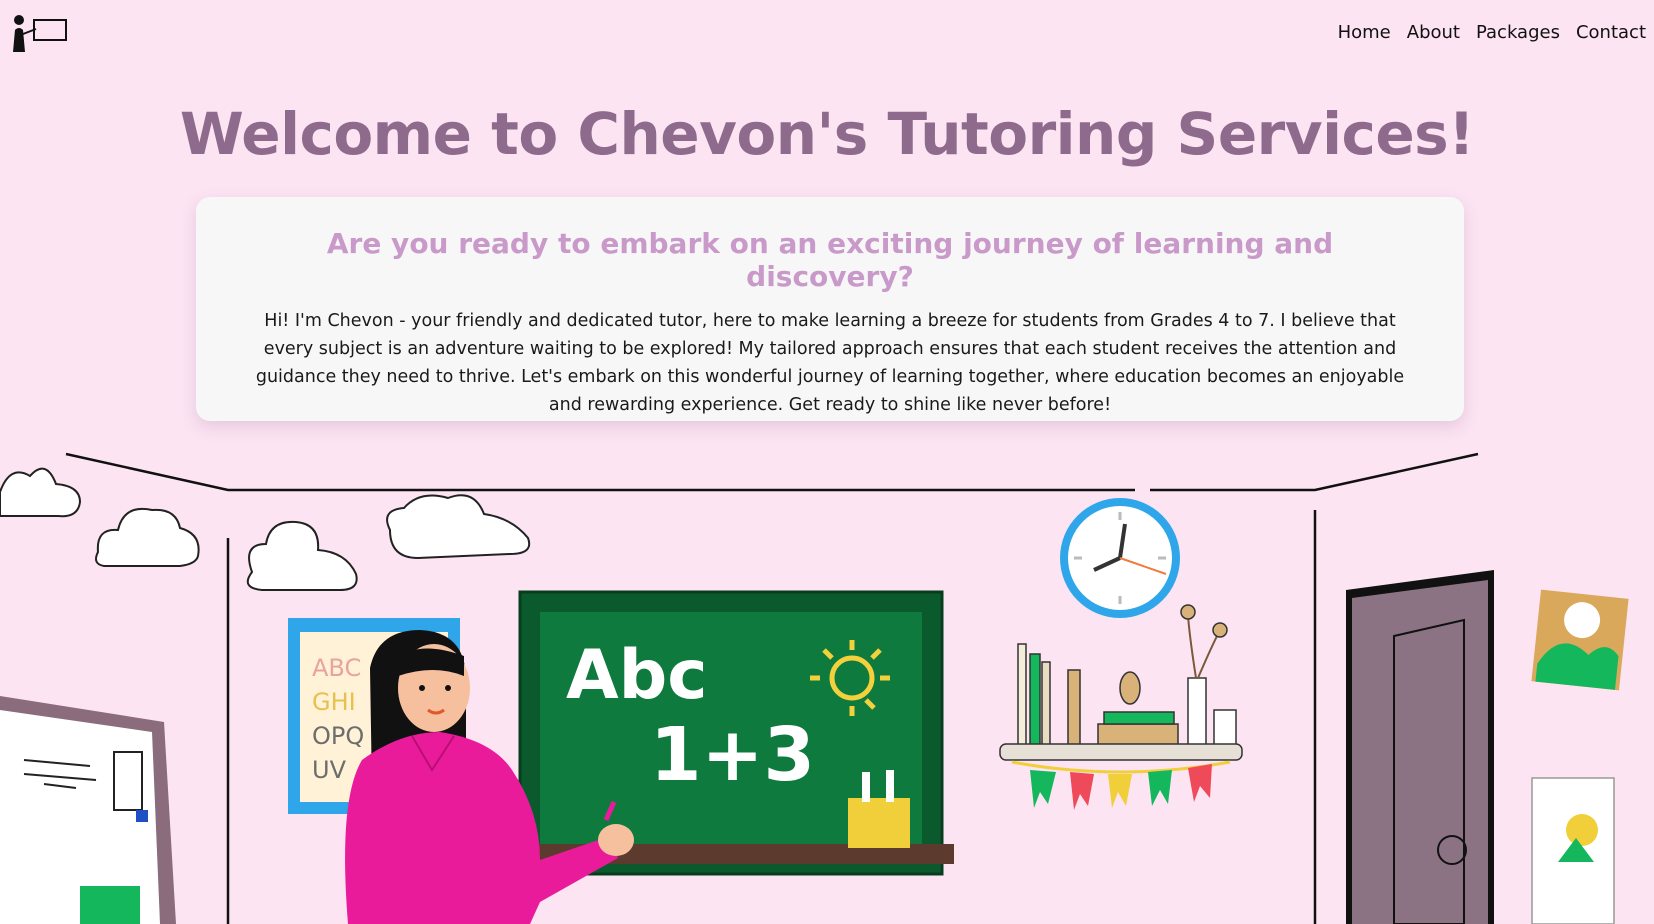 The height and width of the screenshot is (924, 1654). I want to click on poster-letters-row4: UV, so click(329, 770).